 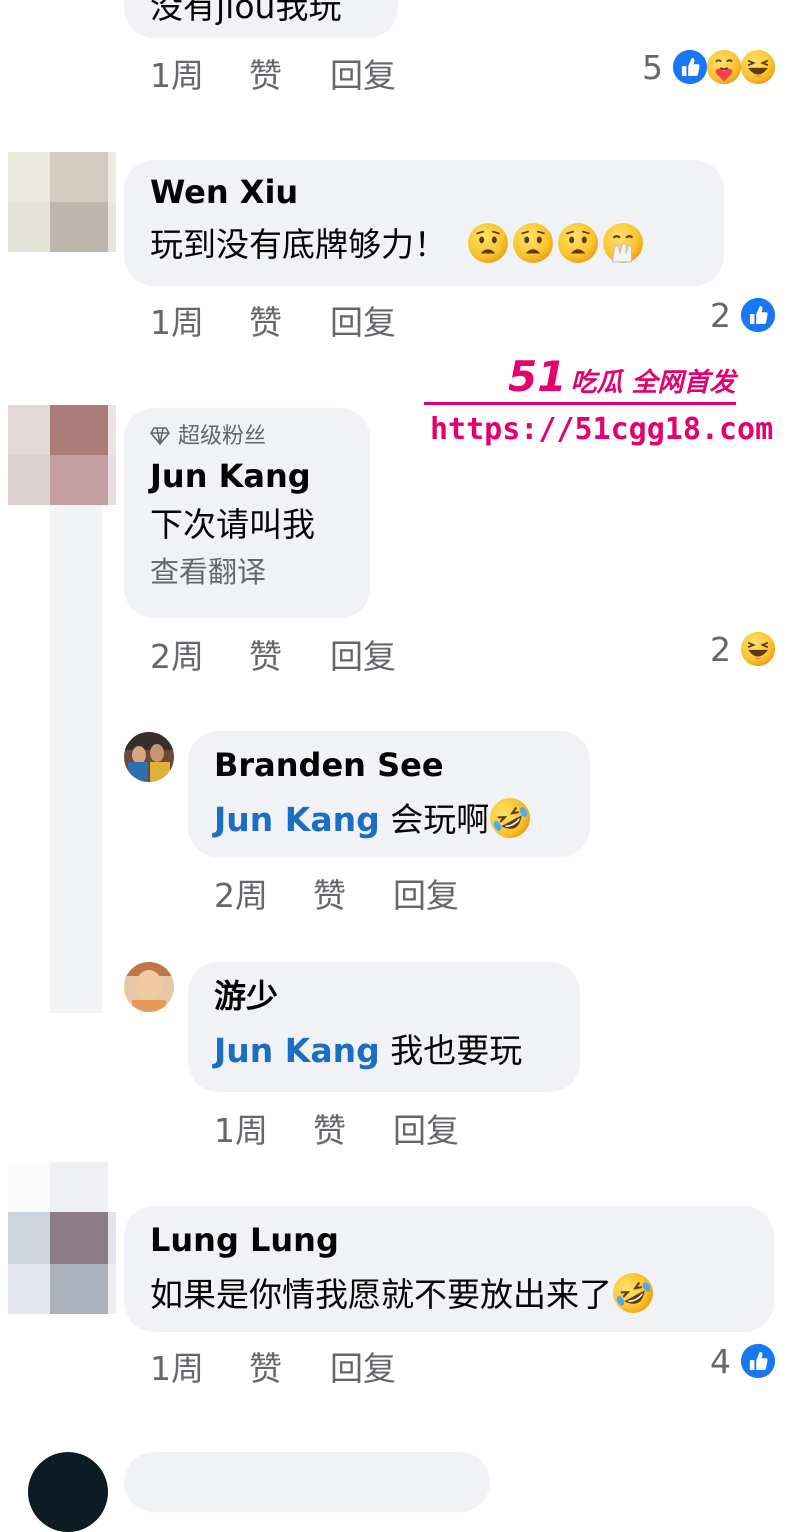 I want to click on watermark-brand-text: 吃瓜 全网首发, so click(x=653, y=383).